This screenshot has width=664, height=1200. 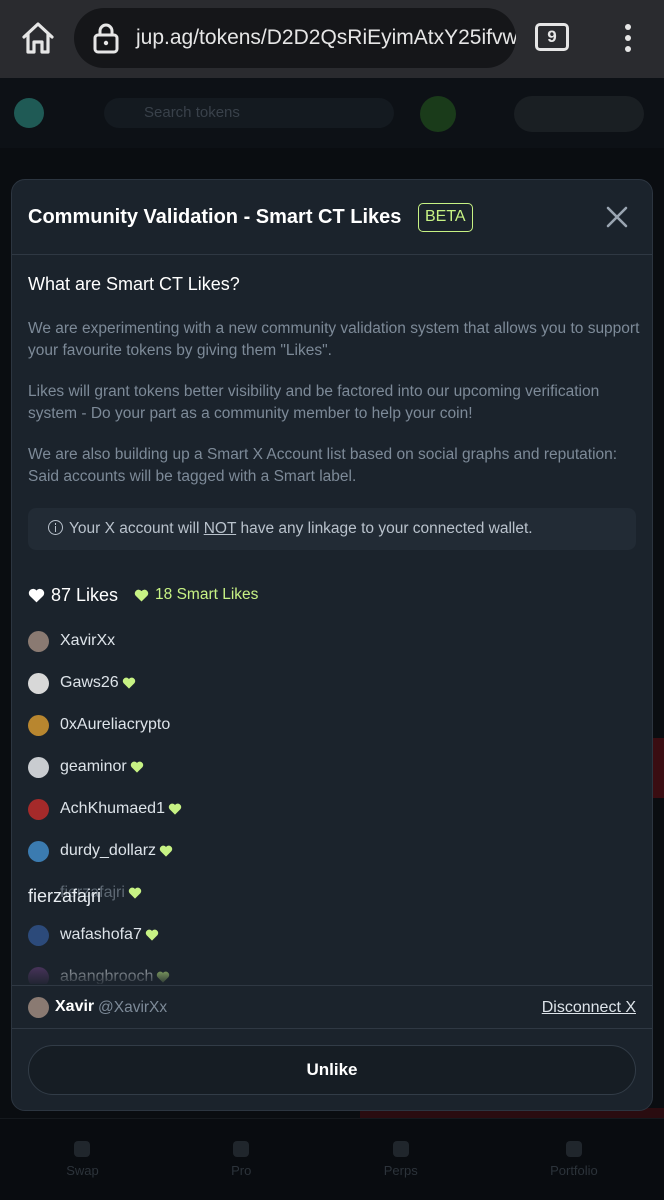 I want to click on address-bar: jup.ag/tokens/D2D2QsRiEyimAtxY25ifvwPv, so click(x=295, y=38).